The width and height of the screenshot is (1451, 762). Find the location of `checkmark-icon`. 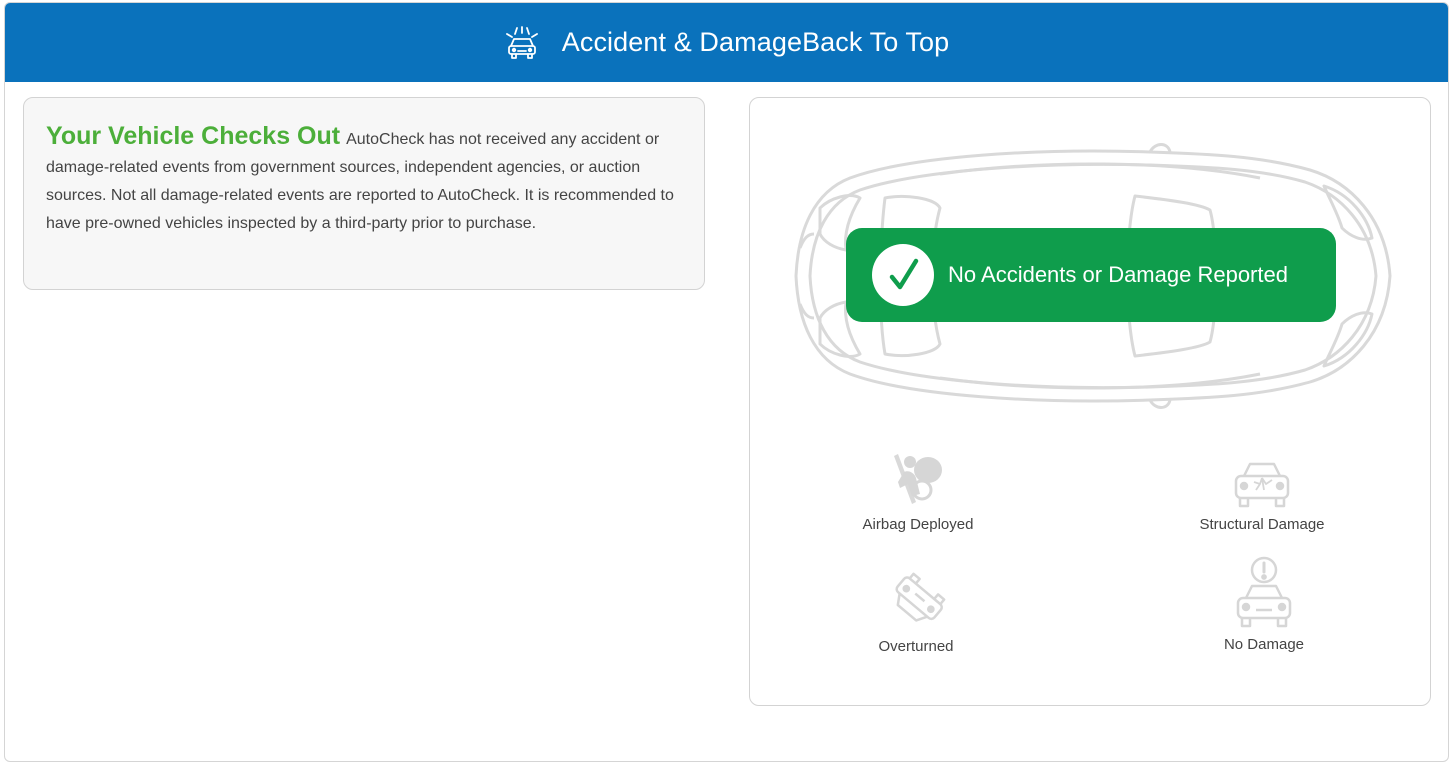

checkmark-icon is located at coordinates (903, 275).